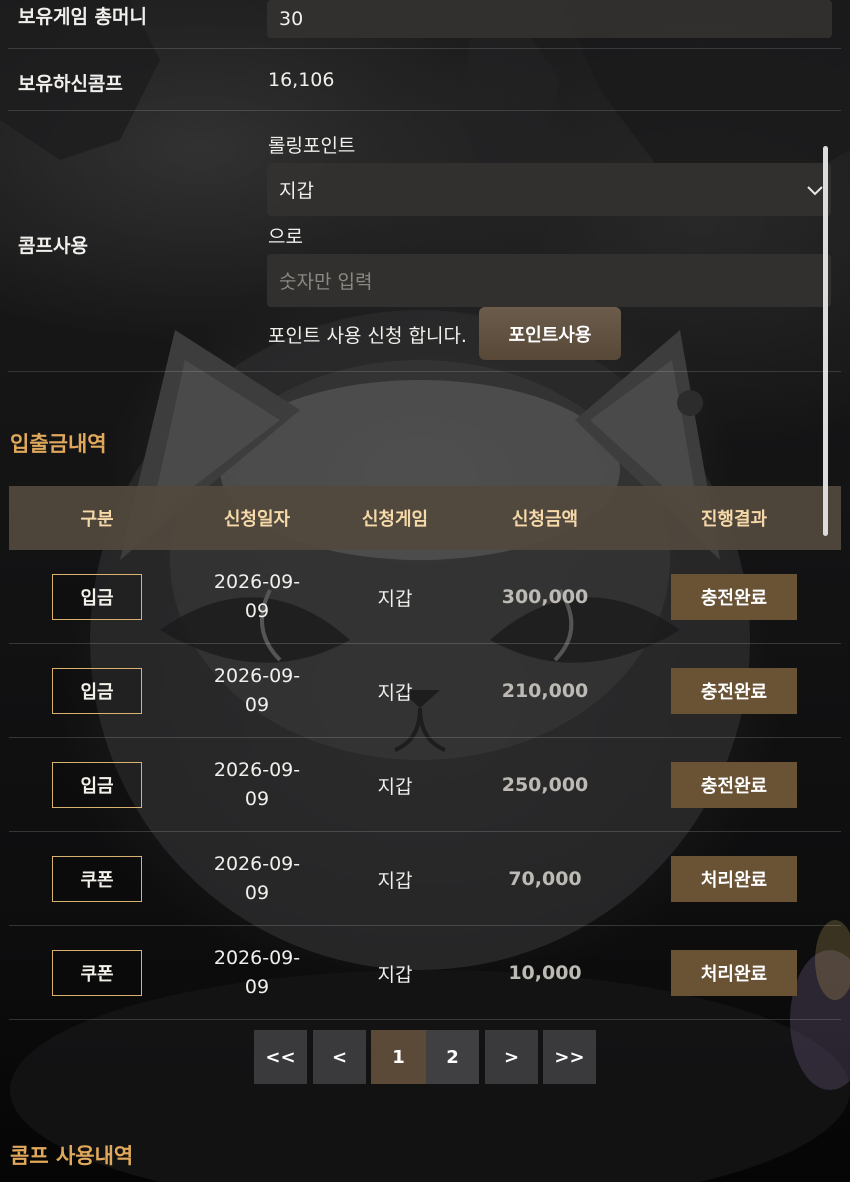 Image resolution: width=850 pixels, height=1182 pixels. What do you see at coordinates (257, 519) in the screenshot?
I see `col-date: 신청일자` at bounding box center [257, 519].